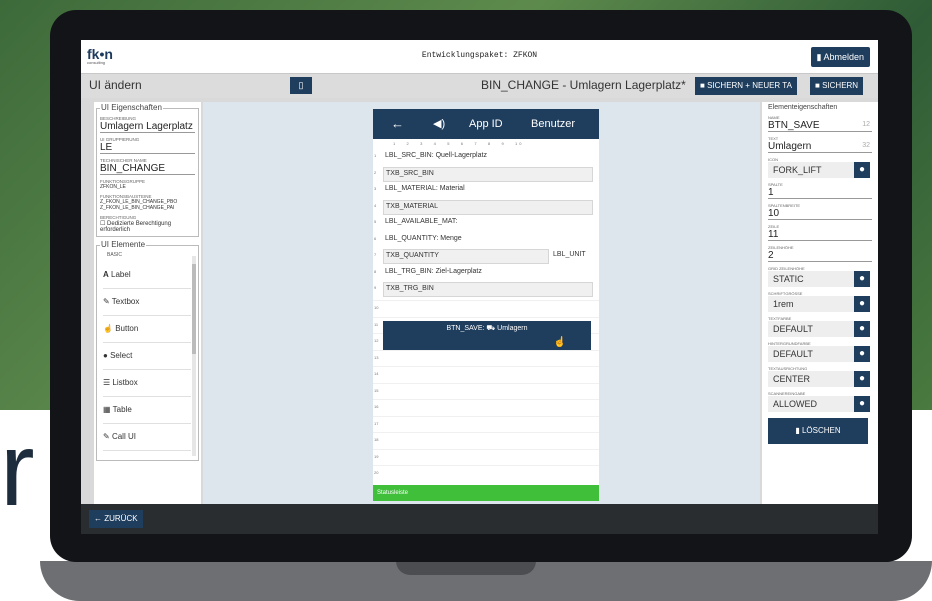 This screenshot has height=601, width=932. Describe the element at coordinates (820, 214) in the screenshot. I see `width-input: 10` at that location.